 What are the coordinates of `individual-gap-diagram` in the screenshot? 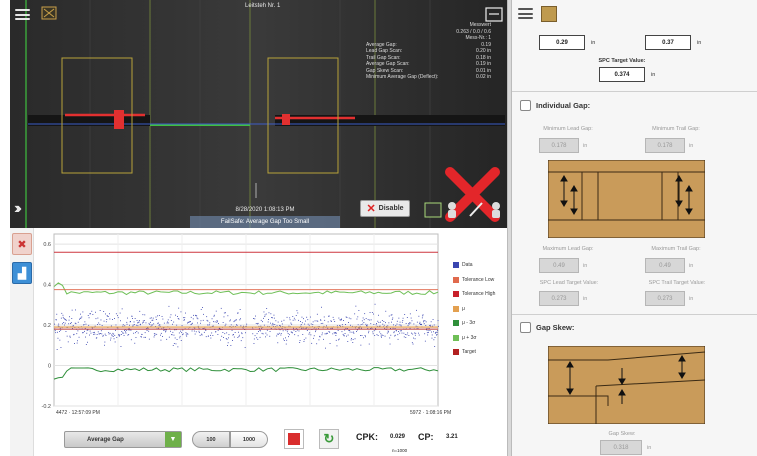 It's located at (626, 199).